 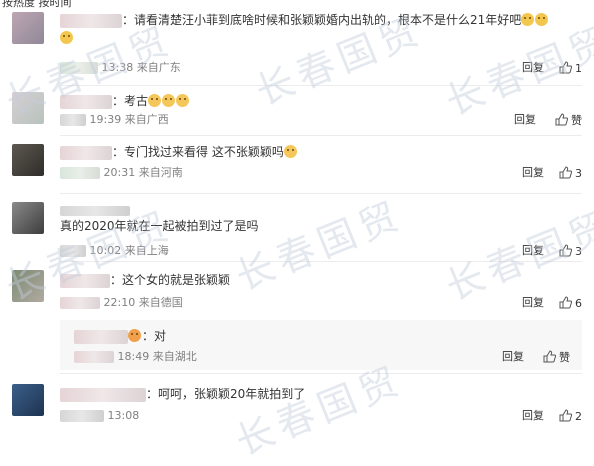 I want to click on nested-reply-time: 18:49 来自湖北, so click(x=157, y=356).